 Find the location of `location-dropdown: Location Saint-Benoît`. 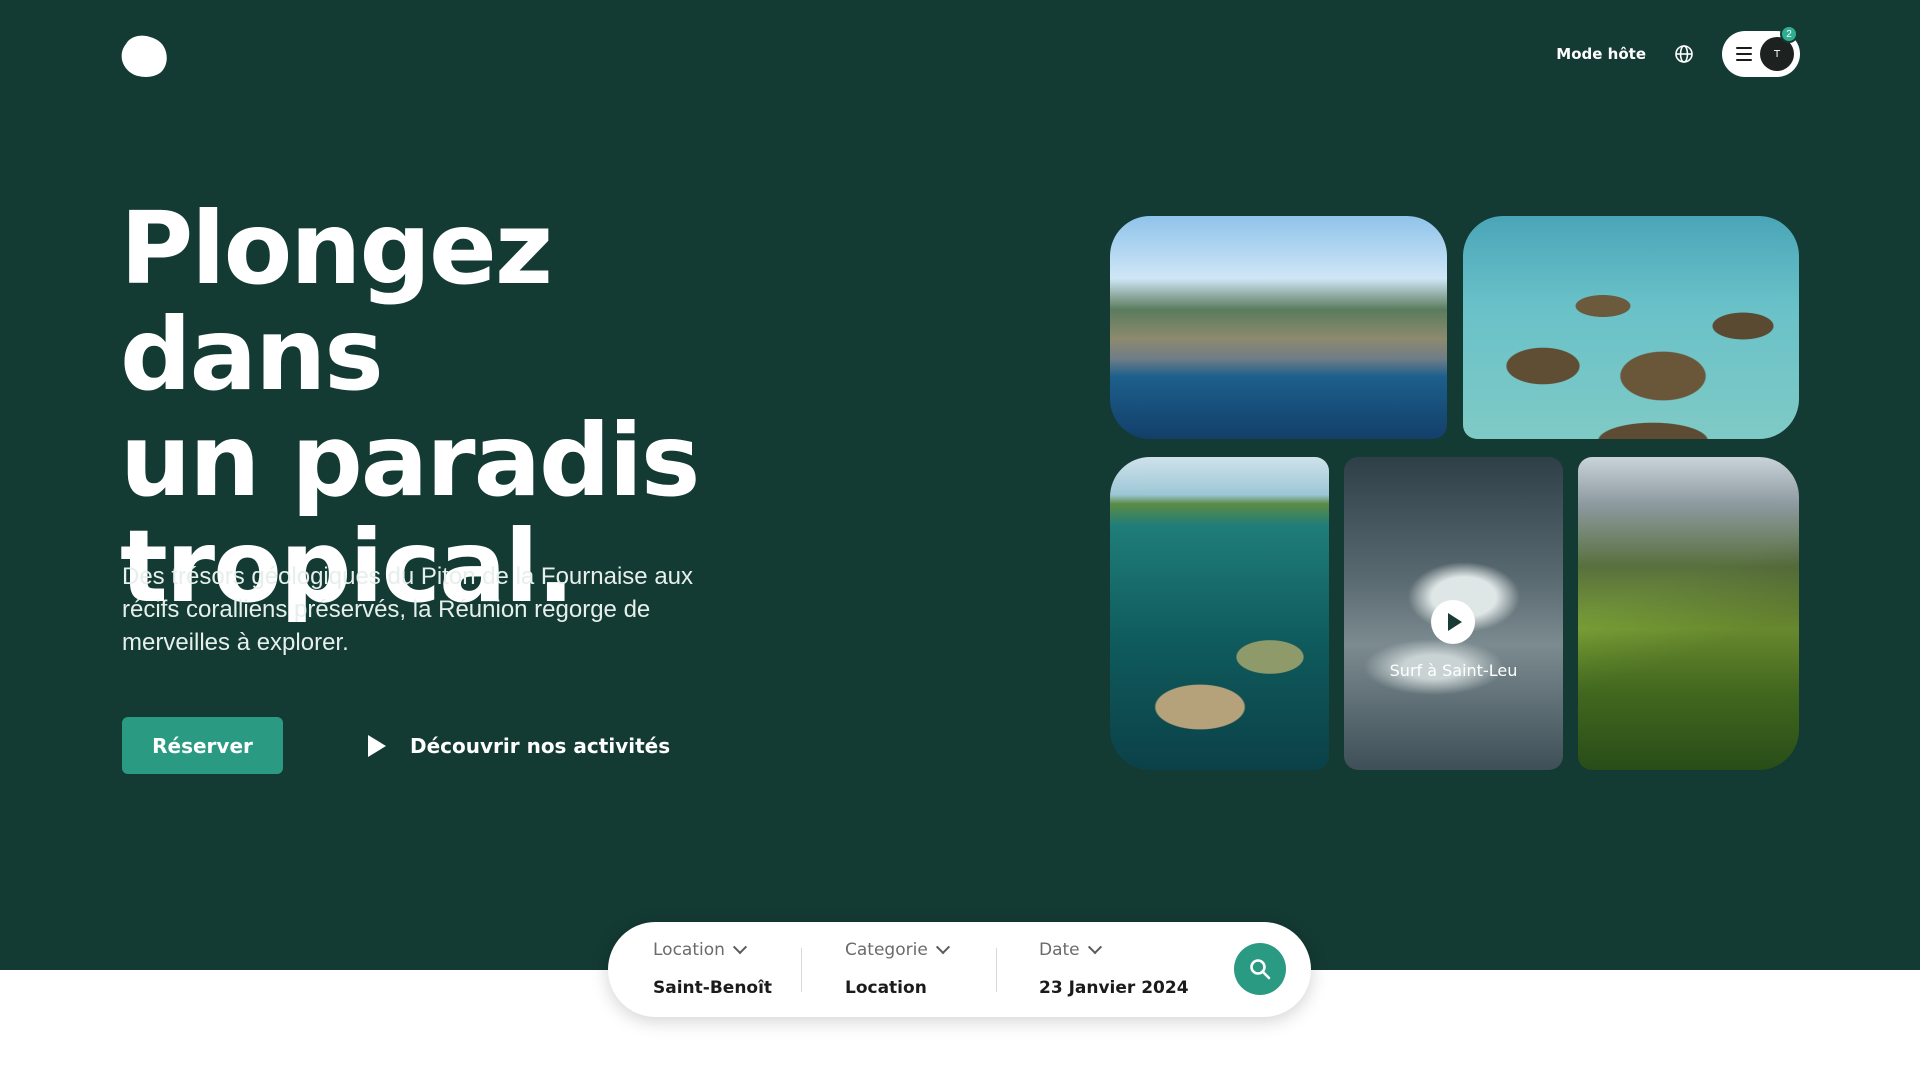

location-dropdown: Location Saint-Benoît is located at coordinates (723, 969).